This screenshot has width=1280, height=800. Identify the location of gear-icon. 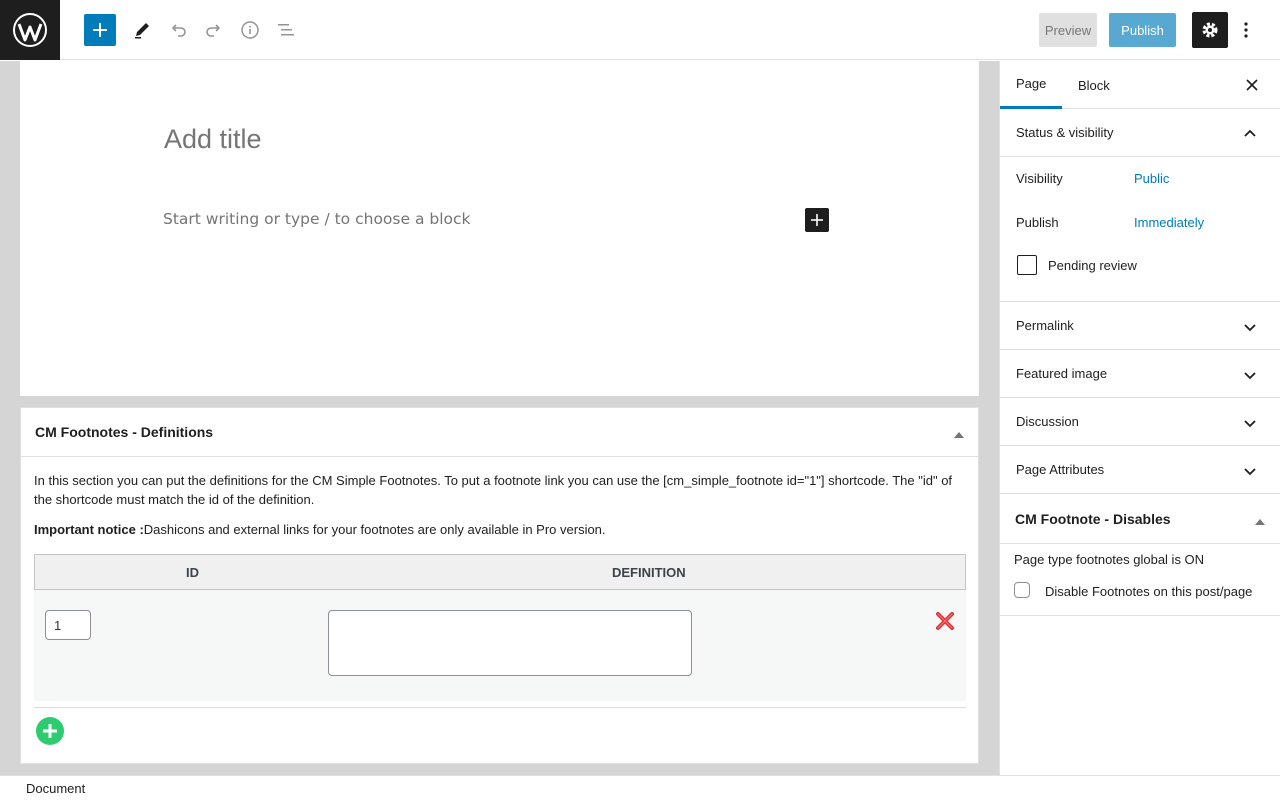
(1210, 30).